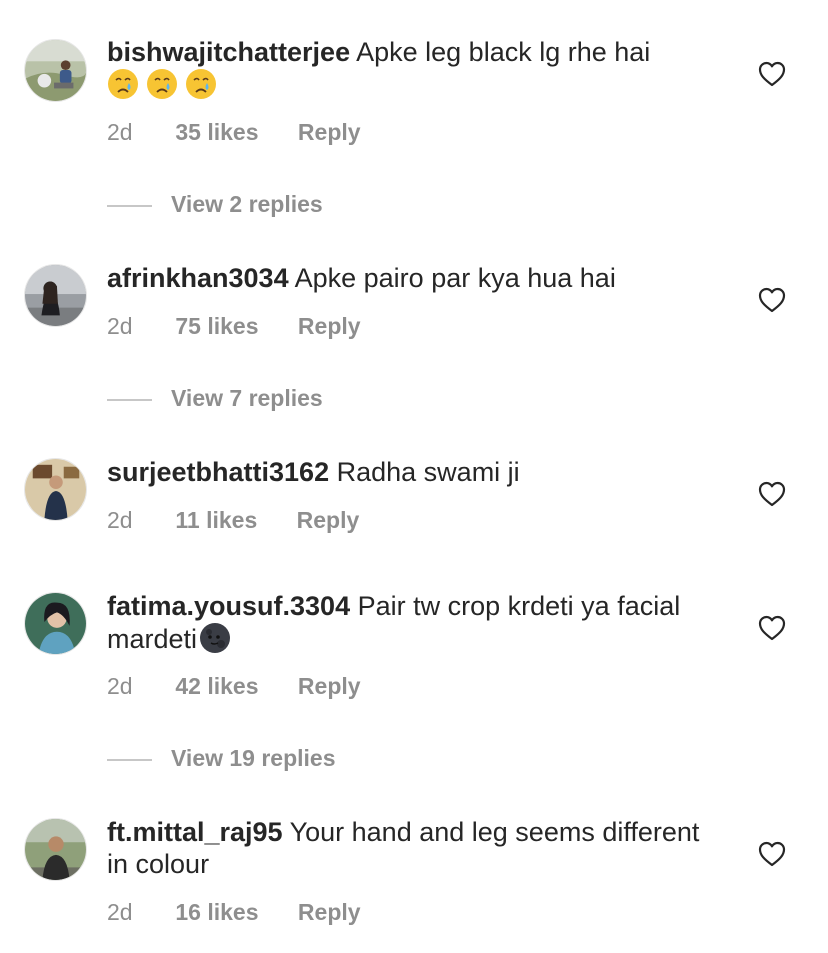  I want to click on comment-username: ft.mittal_raj95, so click(195, 832).